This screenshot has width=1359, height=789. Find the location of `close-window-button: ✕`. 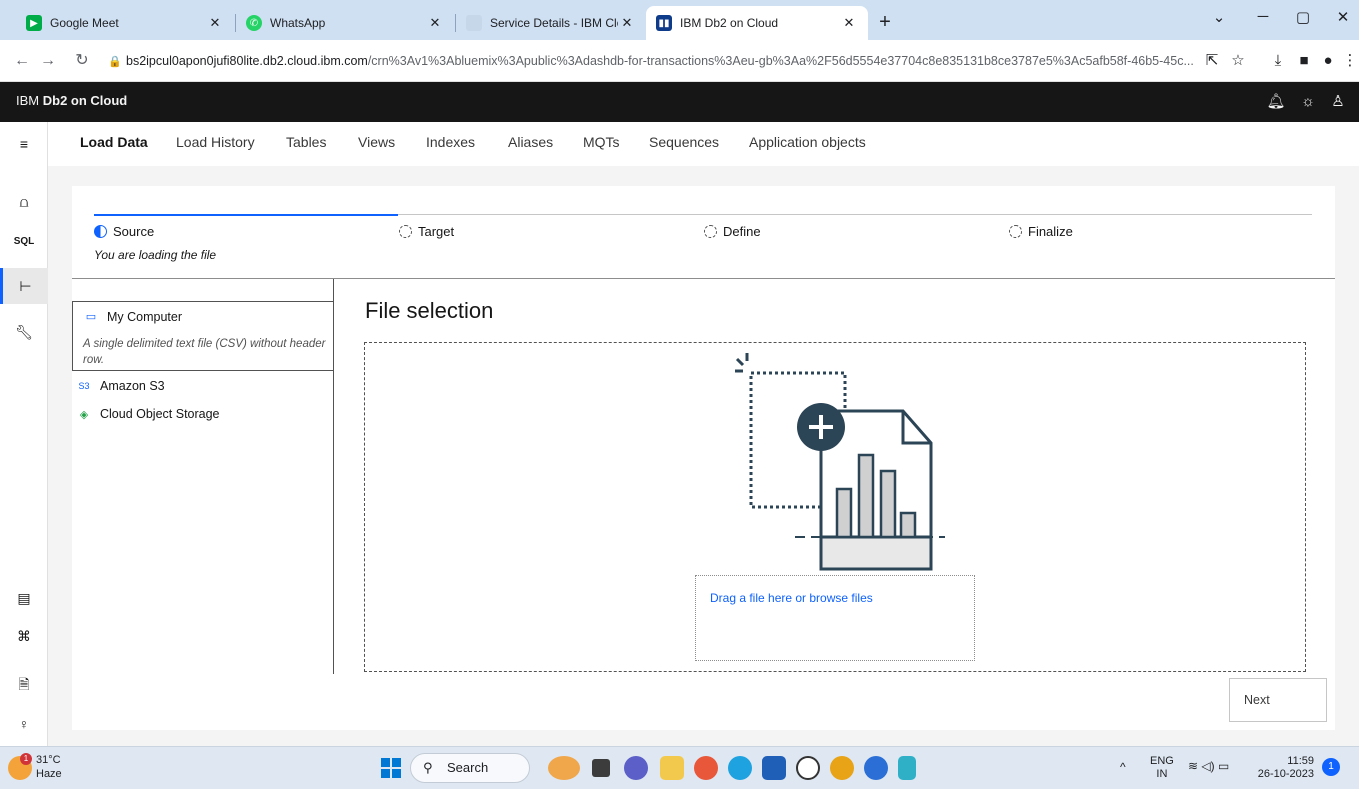

close-window-button: ✕ is located at coordinates (1343, 20).